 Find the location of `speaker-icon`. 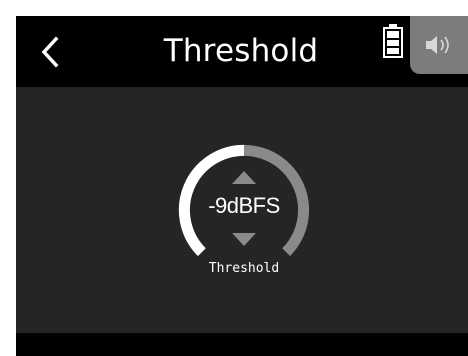

speaker-icon is located at coordinates (437, 45).